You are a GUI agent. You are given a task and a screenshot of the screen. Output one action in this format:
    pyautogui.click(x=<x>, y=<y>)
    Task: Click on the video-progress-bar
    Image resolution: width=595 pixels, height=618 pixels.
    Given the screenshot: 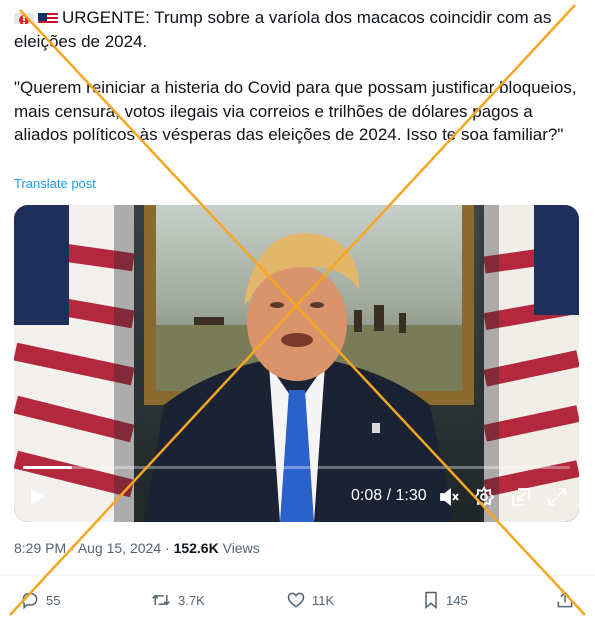 What is the action you would take?
    pyautogui.click(x=296, y=467)
    